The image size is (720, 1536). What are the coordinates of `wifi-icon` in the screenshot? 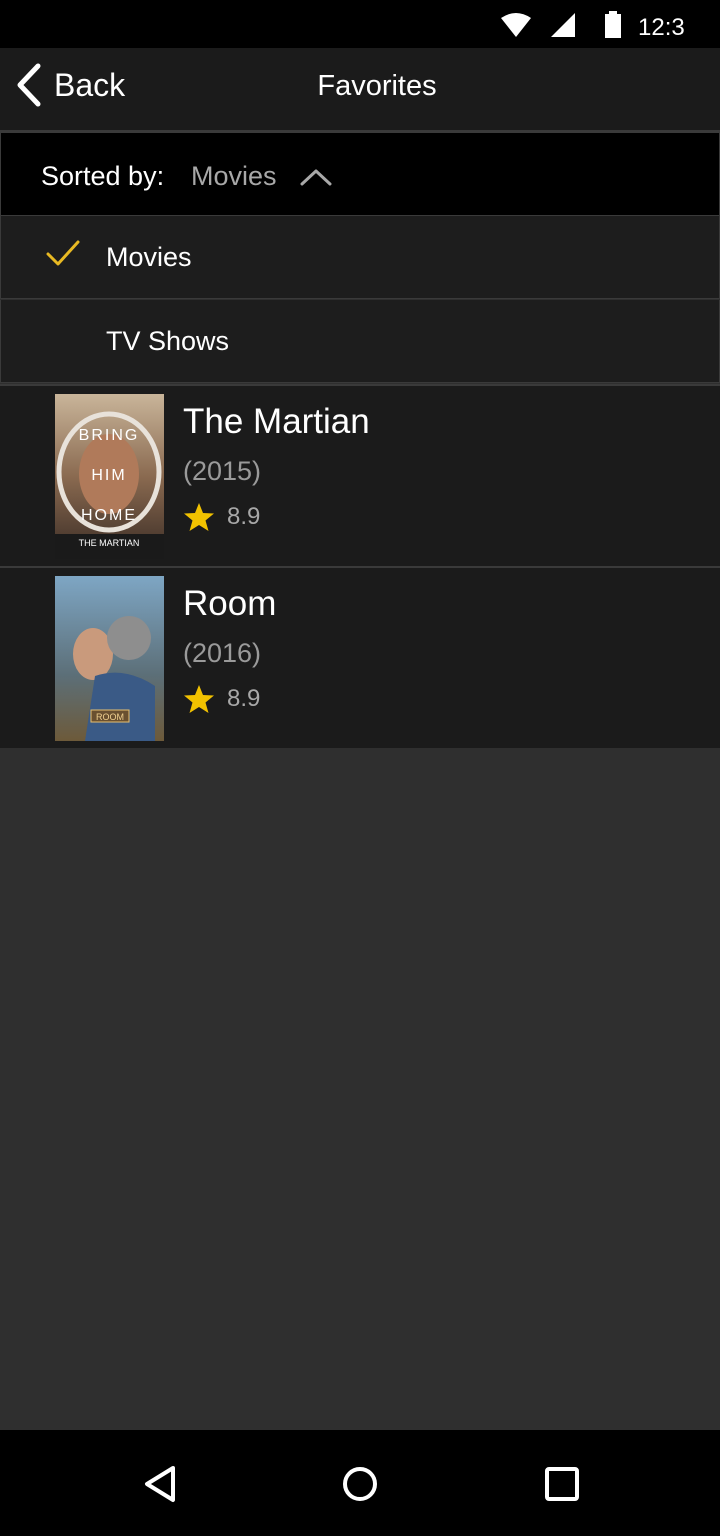 It's located at (516, 25).